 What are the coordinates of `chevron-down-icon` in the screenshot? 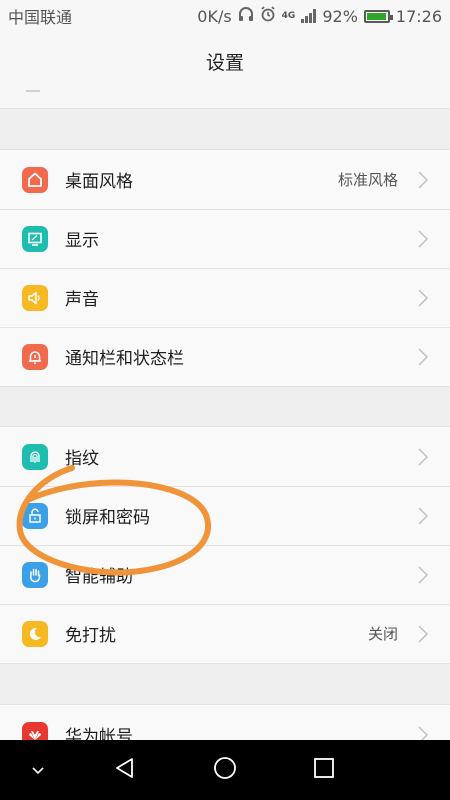 It's located at (38, 770).